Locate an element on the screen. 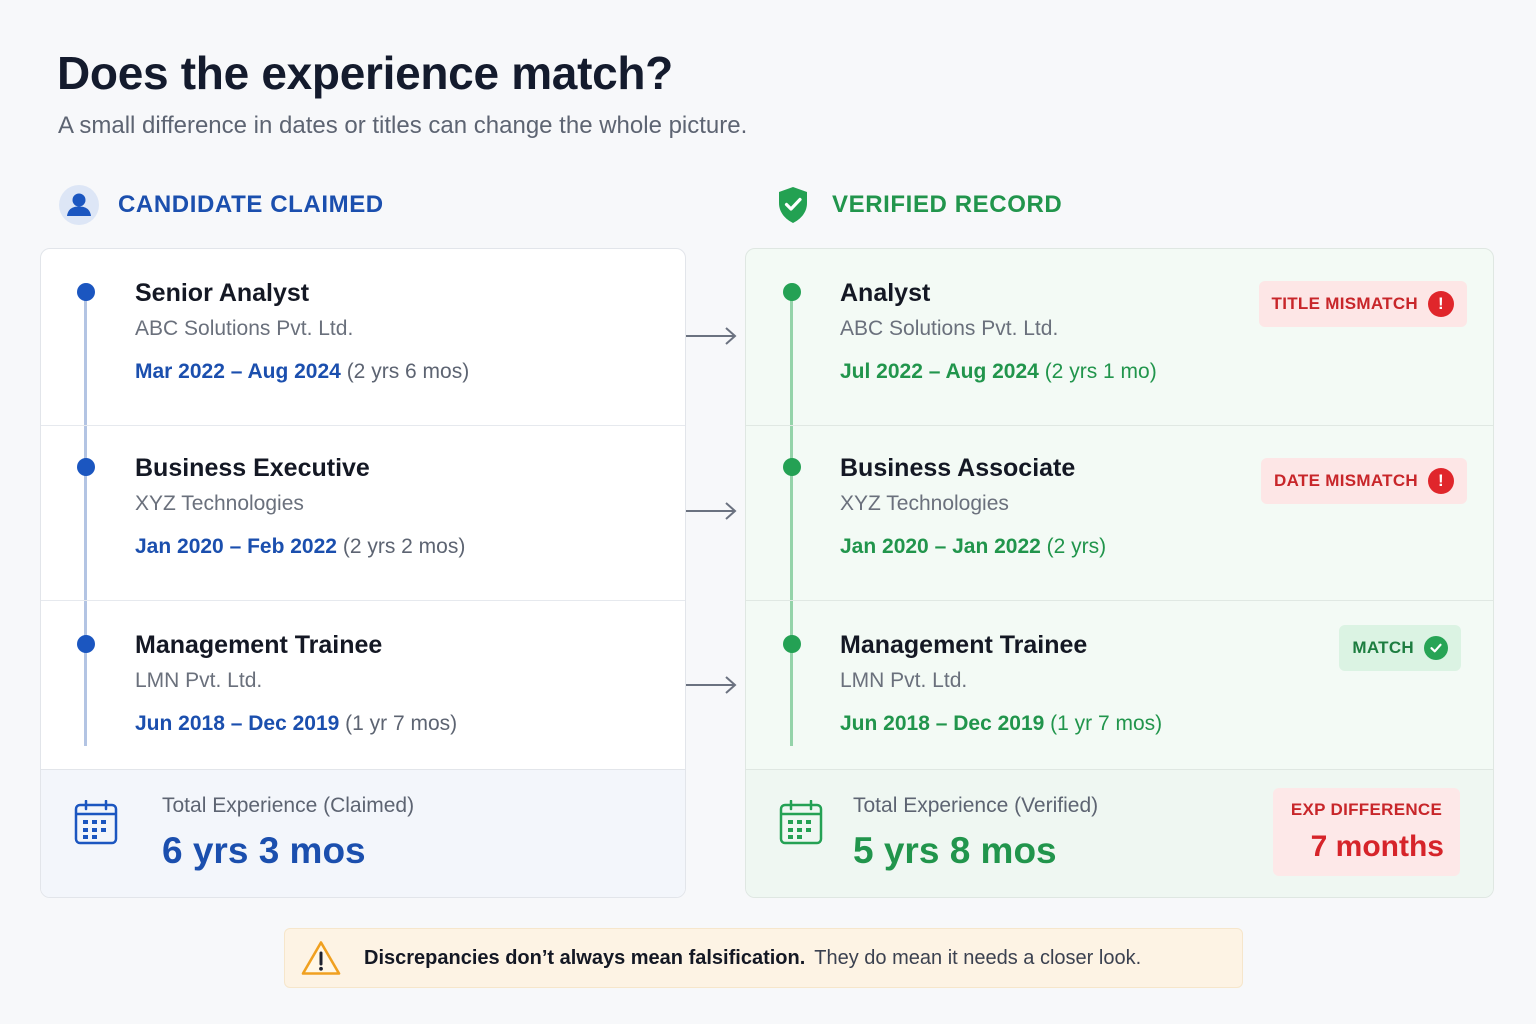 The height and width of the screenshot is (1024, 1536). status-badge-label: DATE MISMATCH is located at coordinates (1346, 480).